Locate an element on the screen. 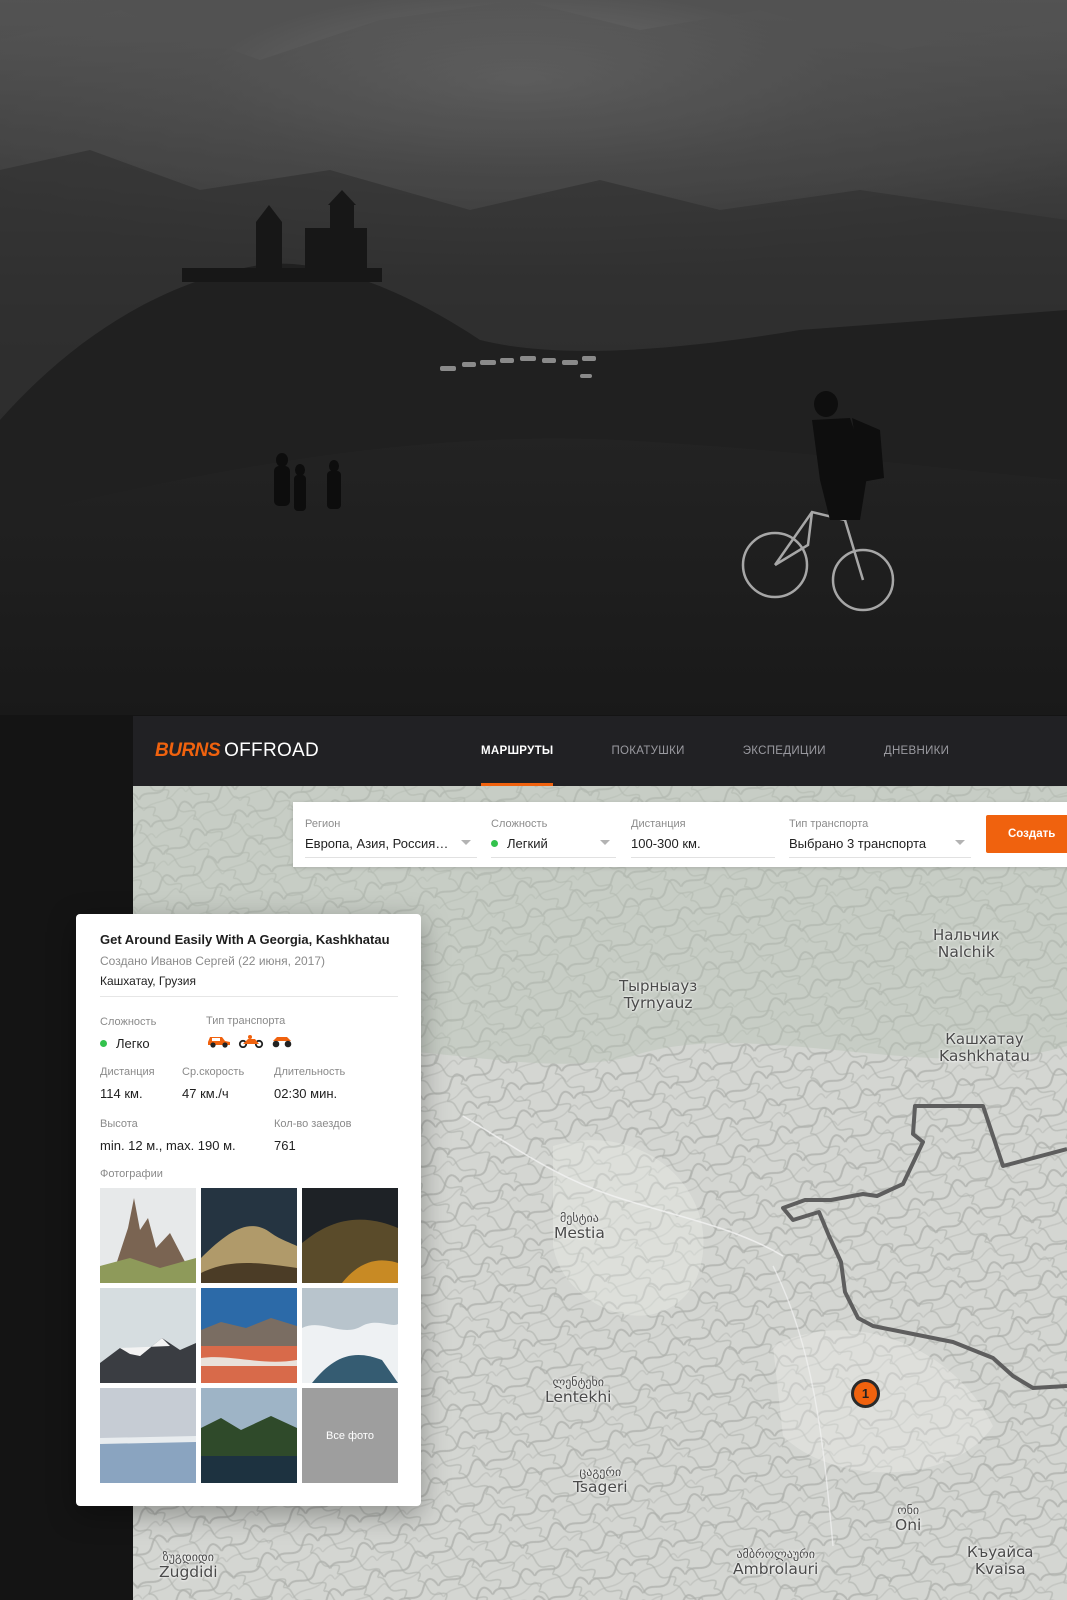 The image size is (1067, 1600). transport-stat: Тип транспорта is located at coordinates (250, 1031).